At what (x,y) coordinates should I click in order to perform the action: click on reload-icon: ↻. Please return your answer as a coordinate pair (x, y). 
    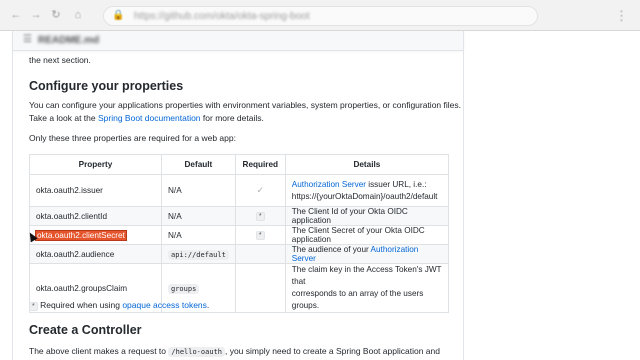
    Looking at the image, I should click on (56, 15).